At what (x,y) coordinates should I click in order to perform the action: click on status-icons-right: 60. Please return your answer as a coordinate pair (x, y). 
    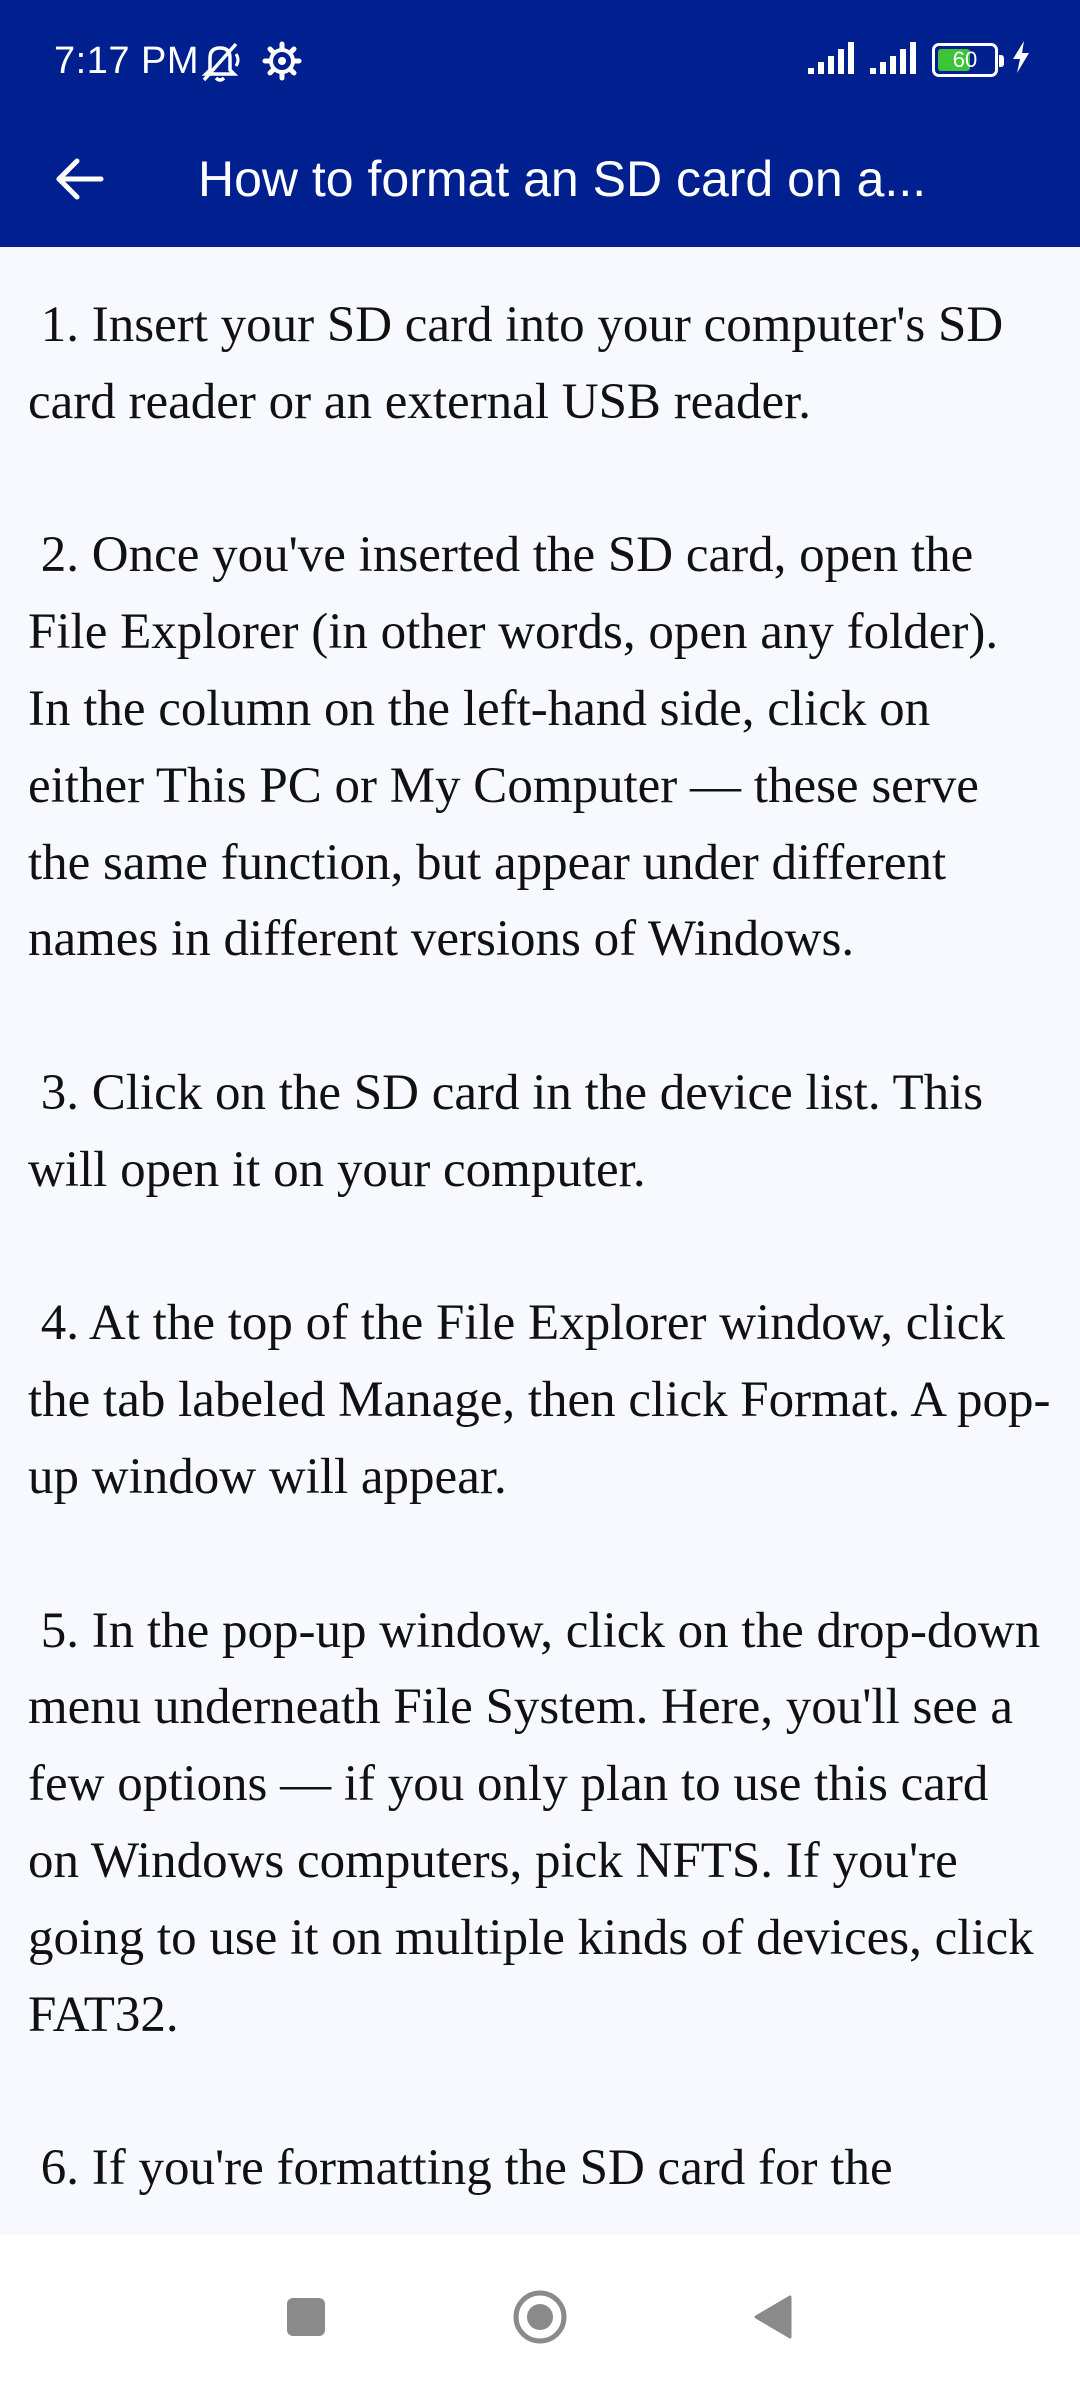
    Looking at the image, I should click on (920, 59).